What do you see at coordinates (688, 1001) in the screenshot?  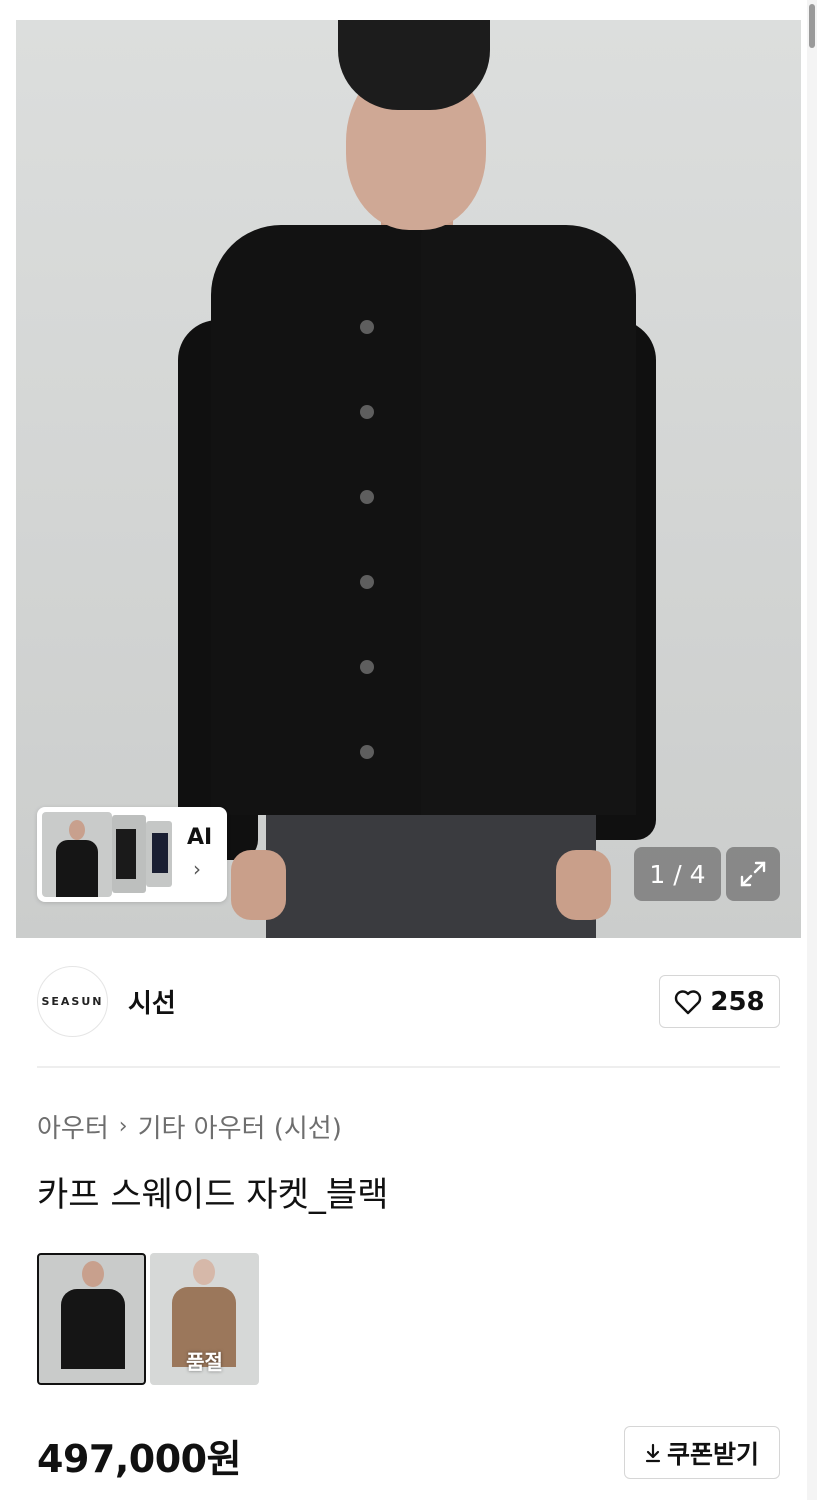 I see `heart-icon` at bounding box center [688, 1001].